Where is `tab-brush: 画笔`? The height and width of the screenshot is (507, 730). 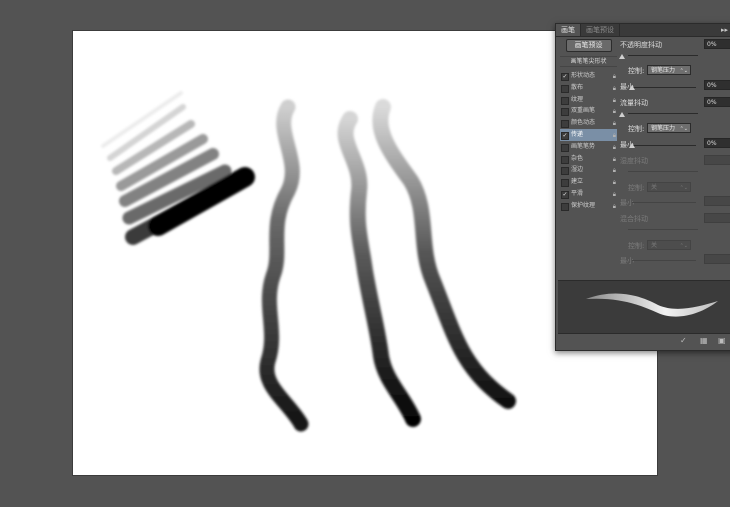
tab-brush: 画笔 is located at coordinates (568, 30).